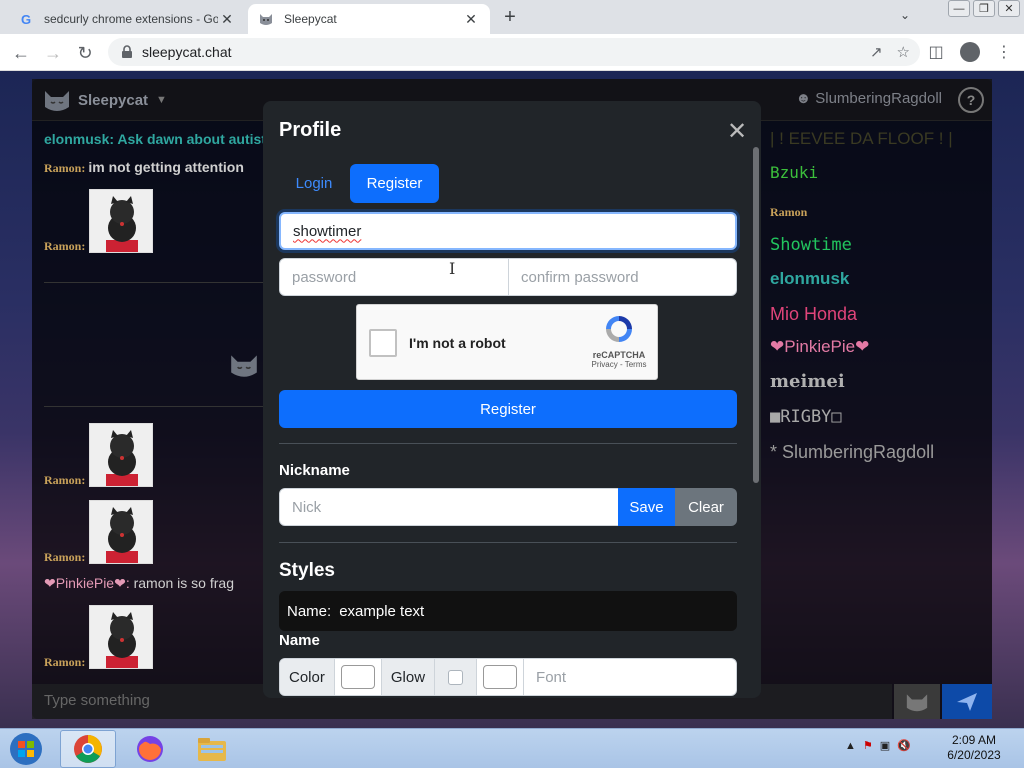  I want to click on taskbar-explorer, so click(212, 749).